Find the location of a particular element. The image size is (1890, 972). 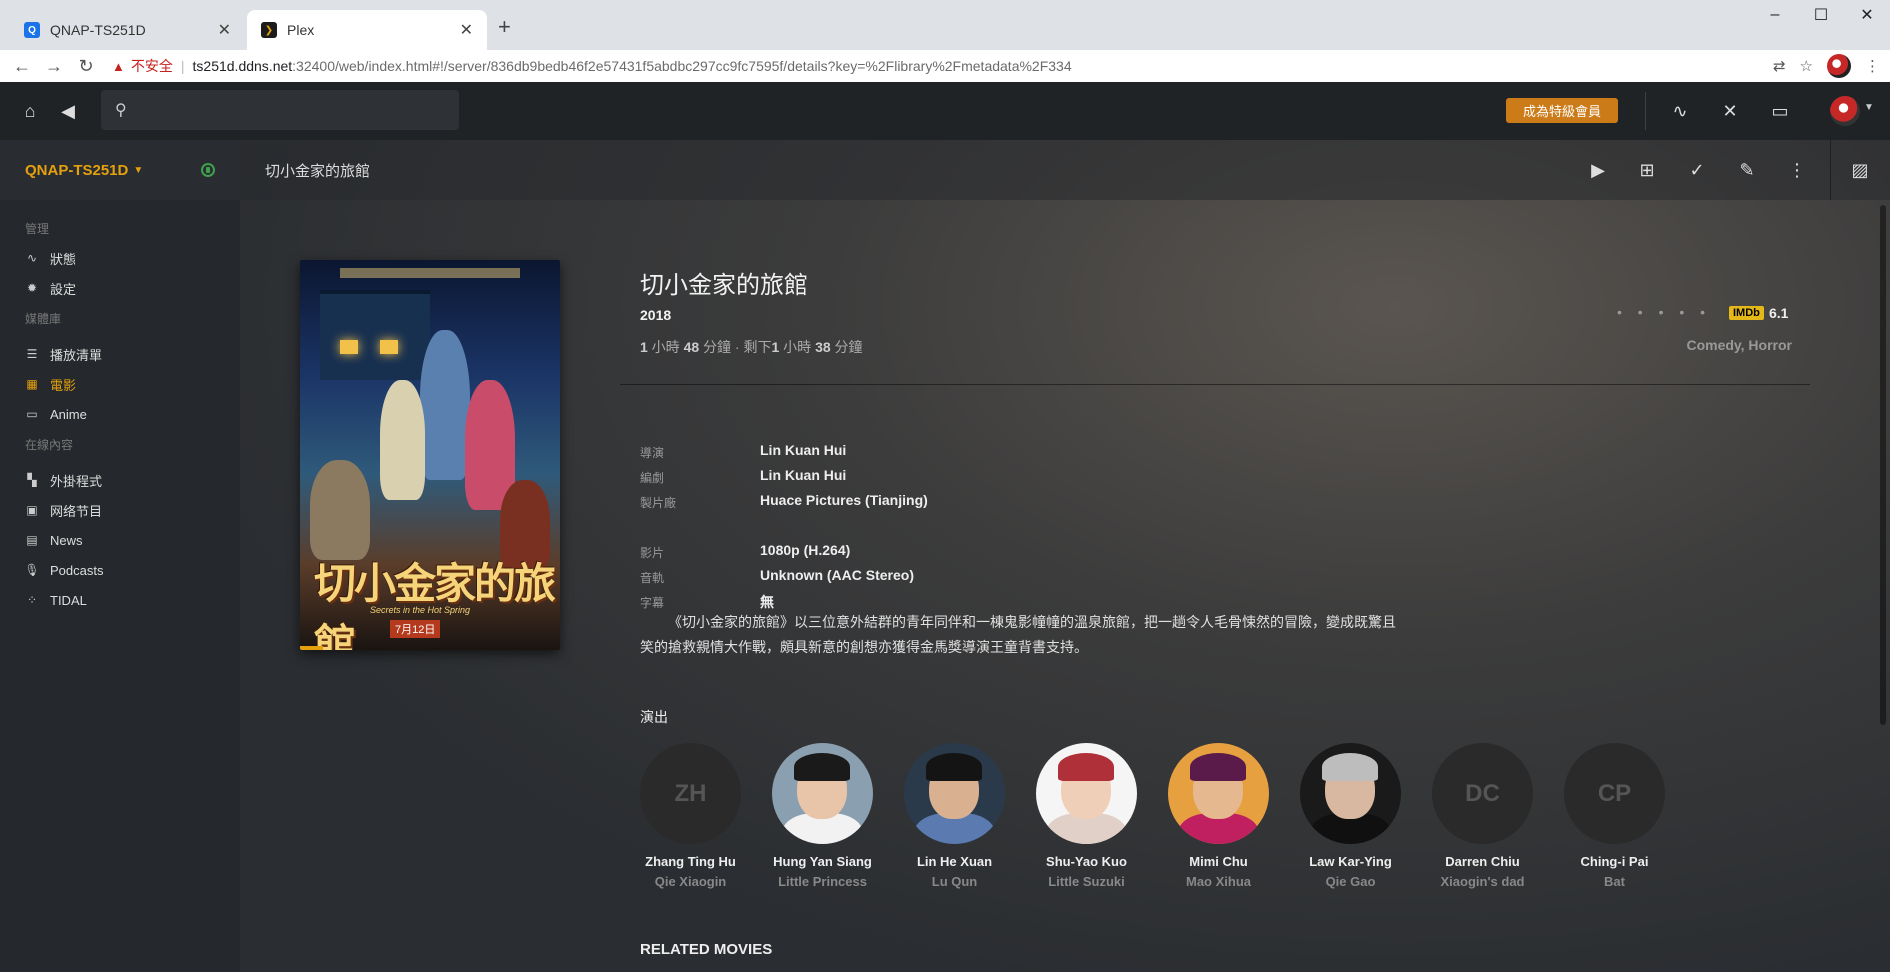

minimize-icon: – is located at coordinates (1775, 15).